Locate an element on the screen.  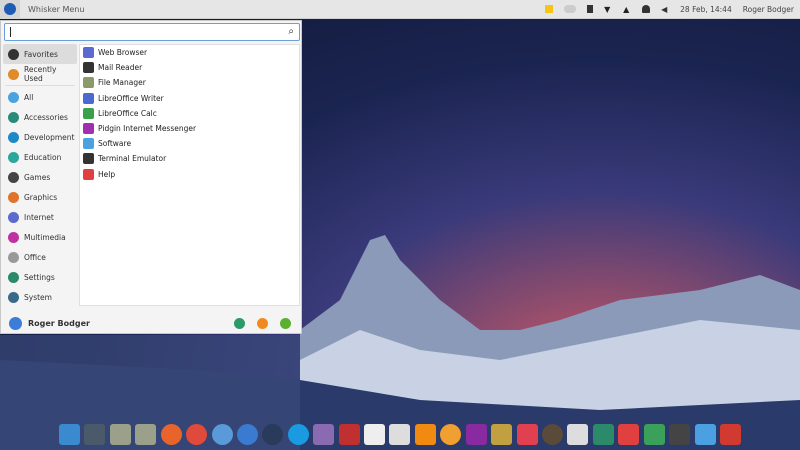
category-settings: Settings is located at coordinates (40, 277).